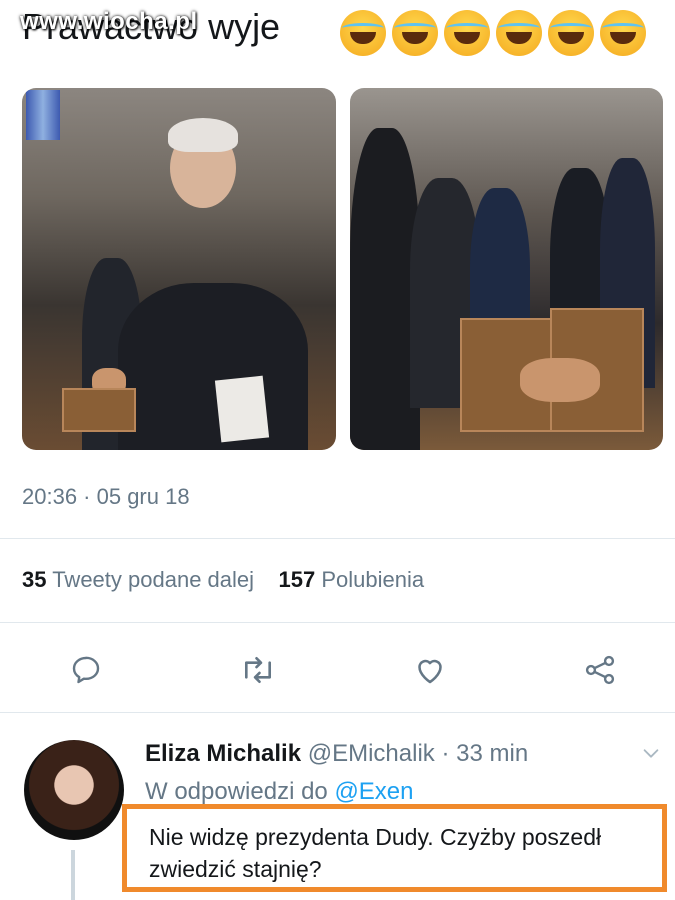  What do you see at coordinates (493, 33) in the screenshot?
I see `emoji-row` at bounding box center [493, 33].